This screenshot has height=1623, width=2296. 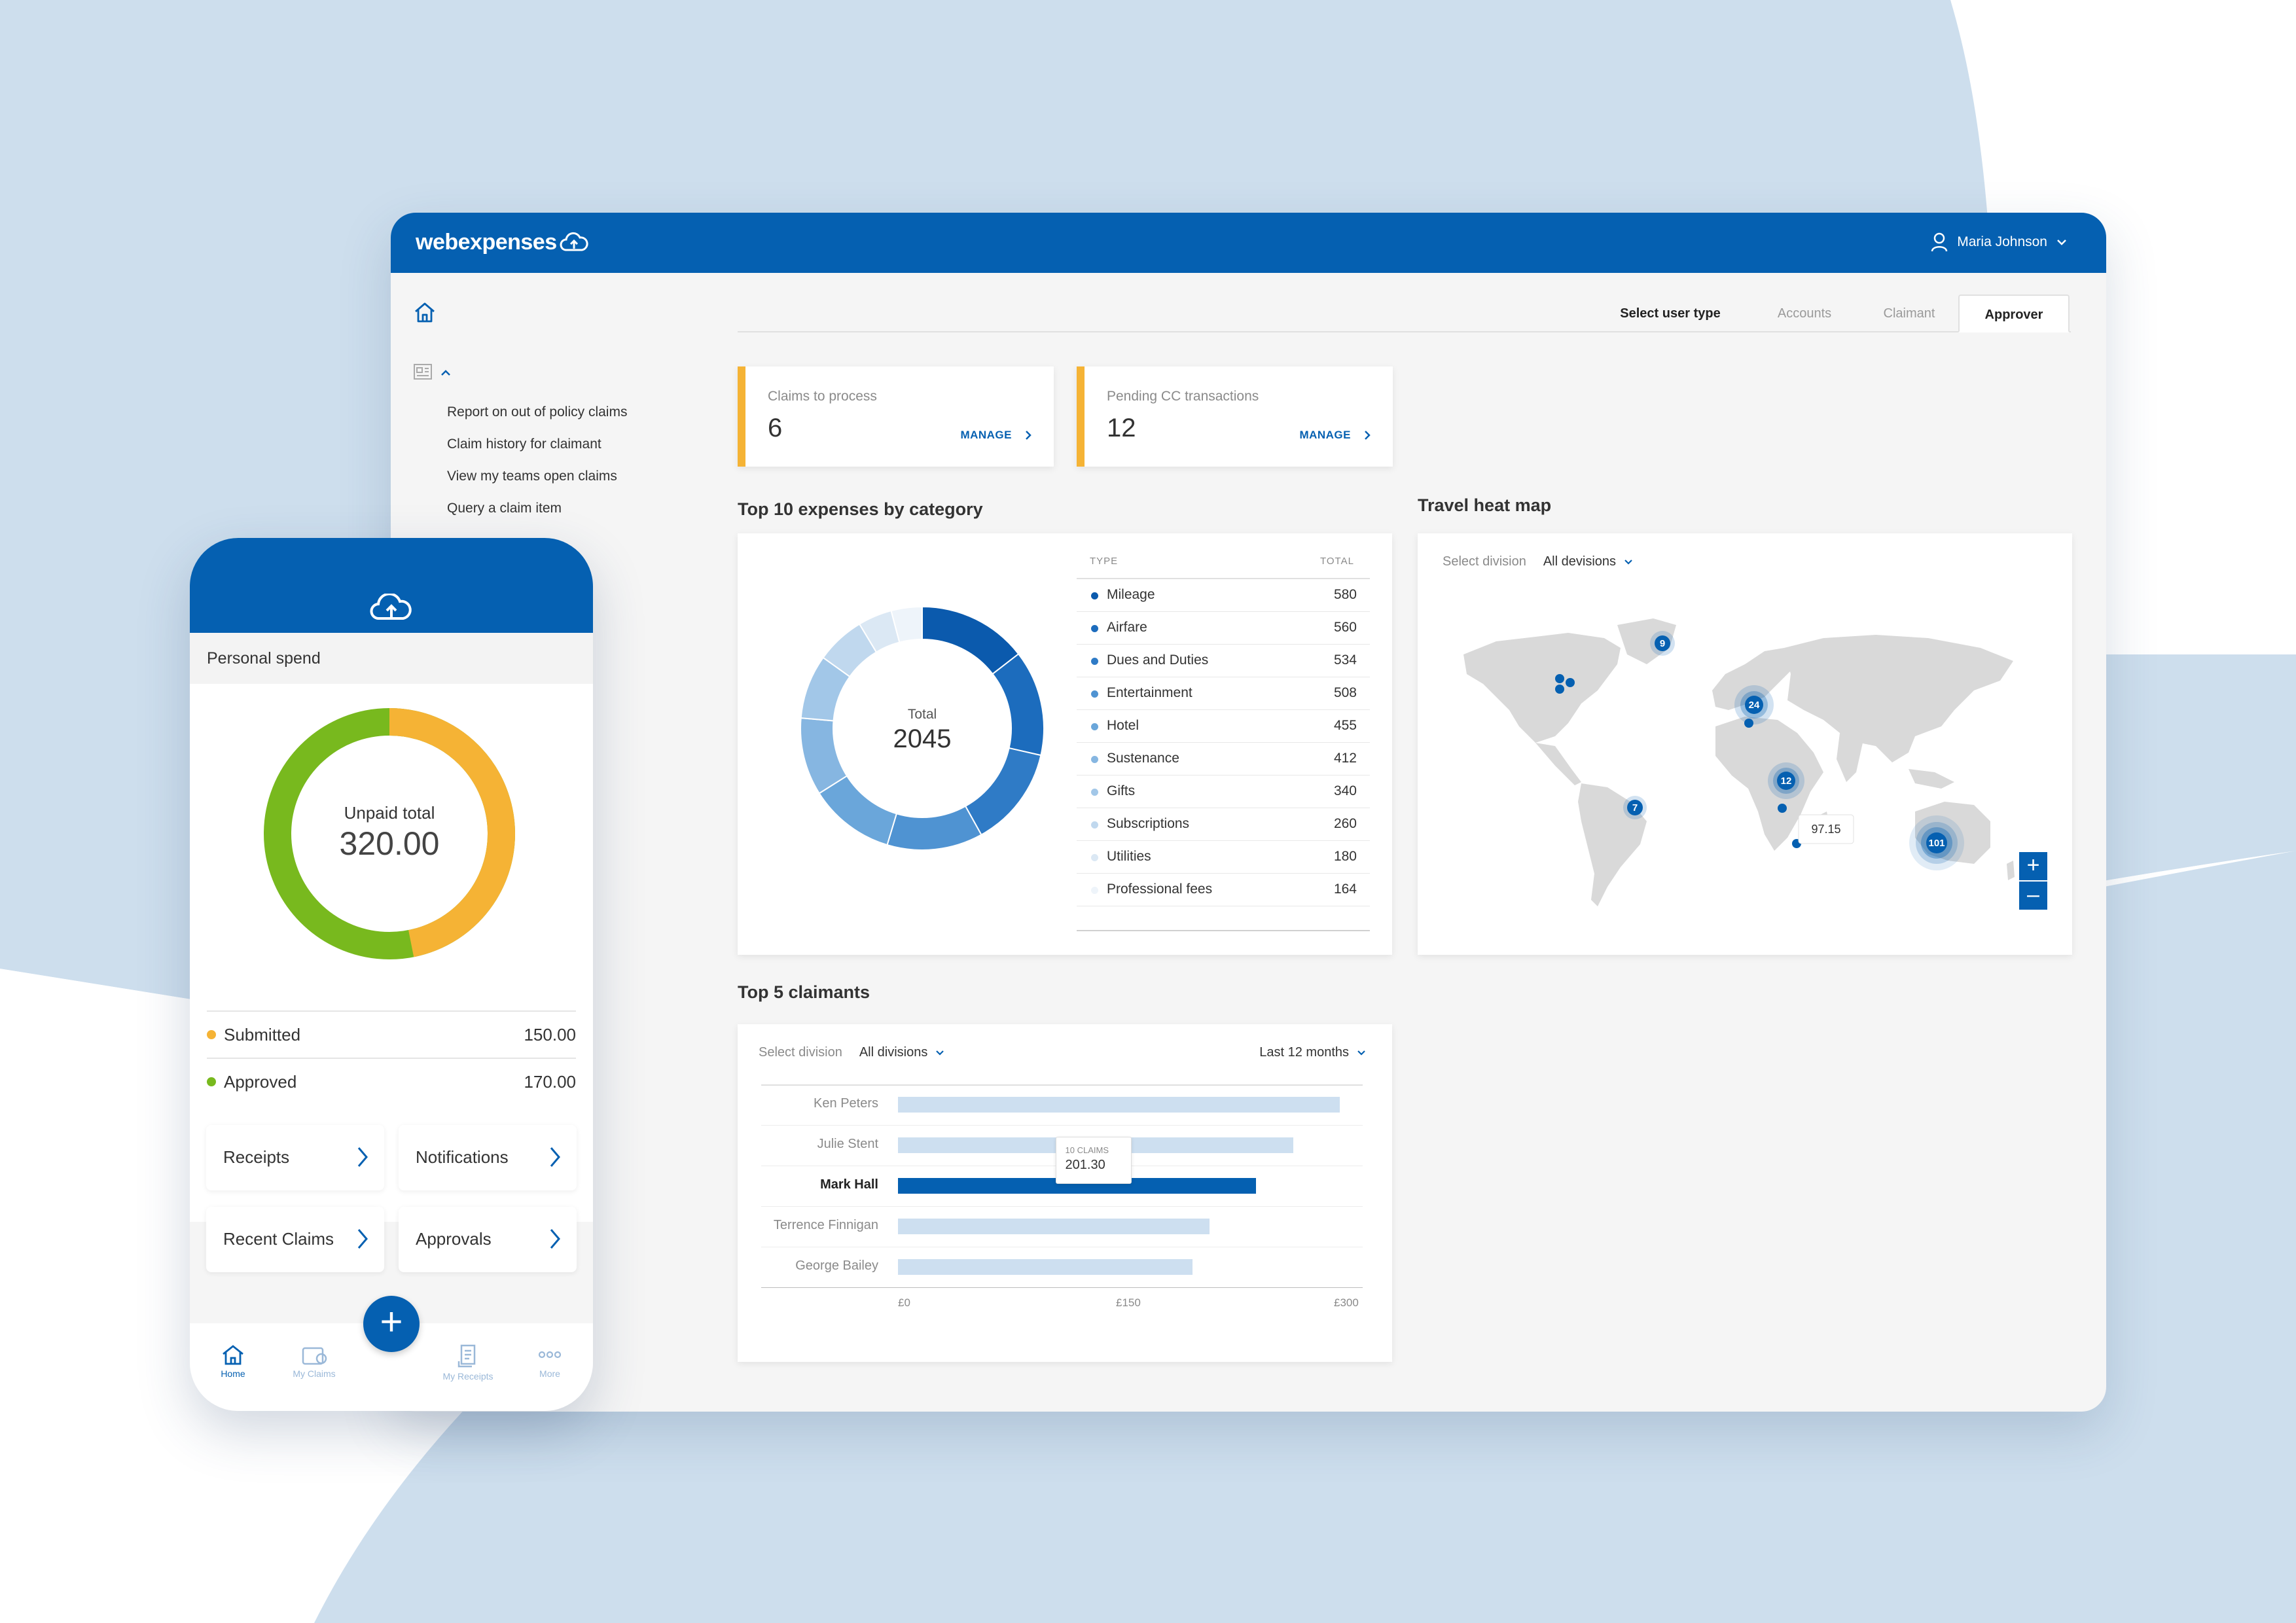 I want to click on nav-label: More, so click(x=549, y=1373).